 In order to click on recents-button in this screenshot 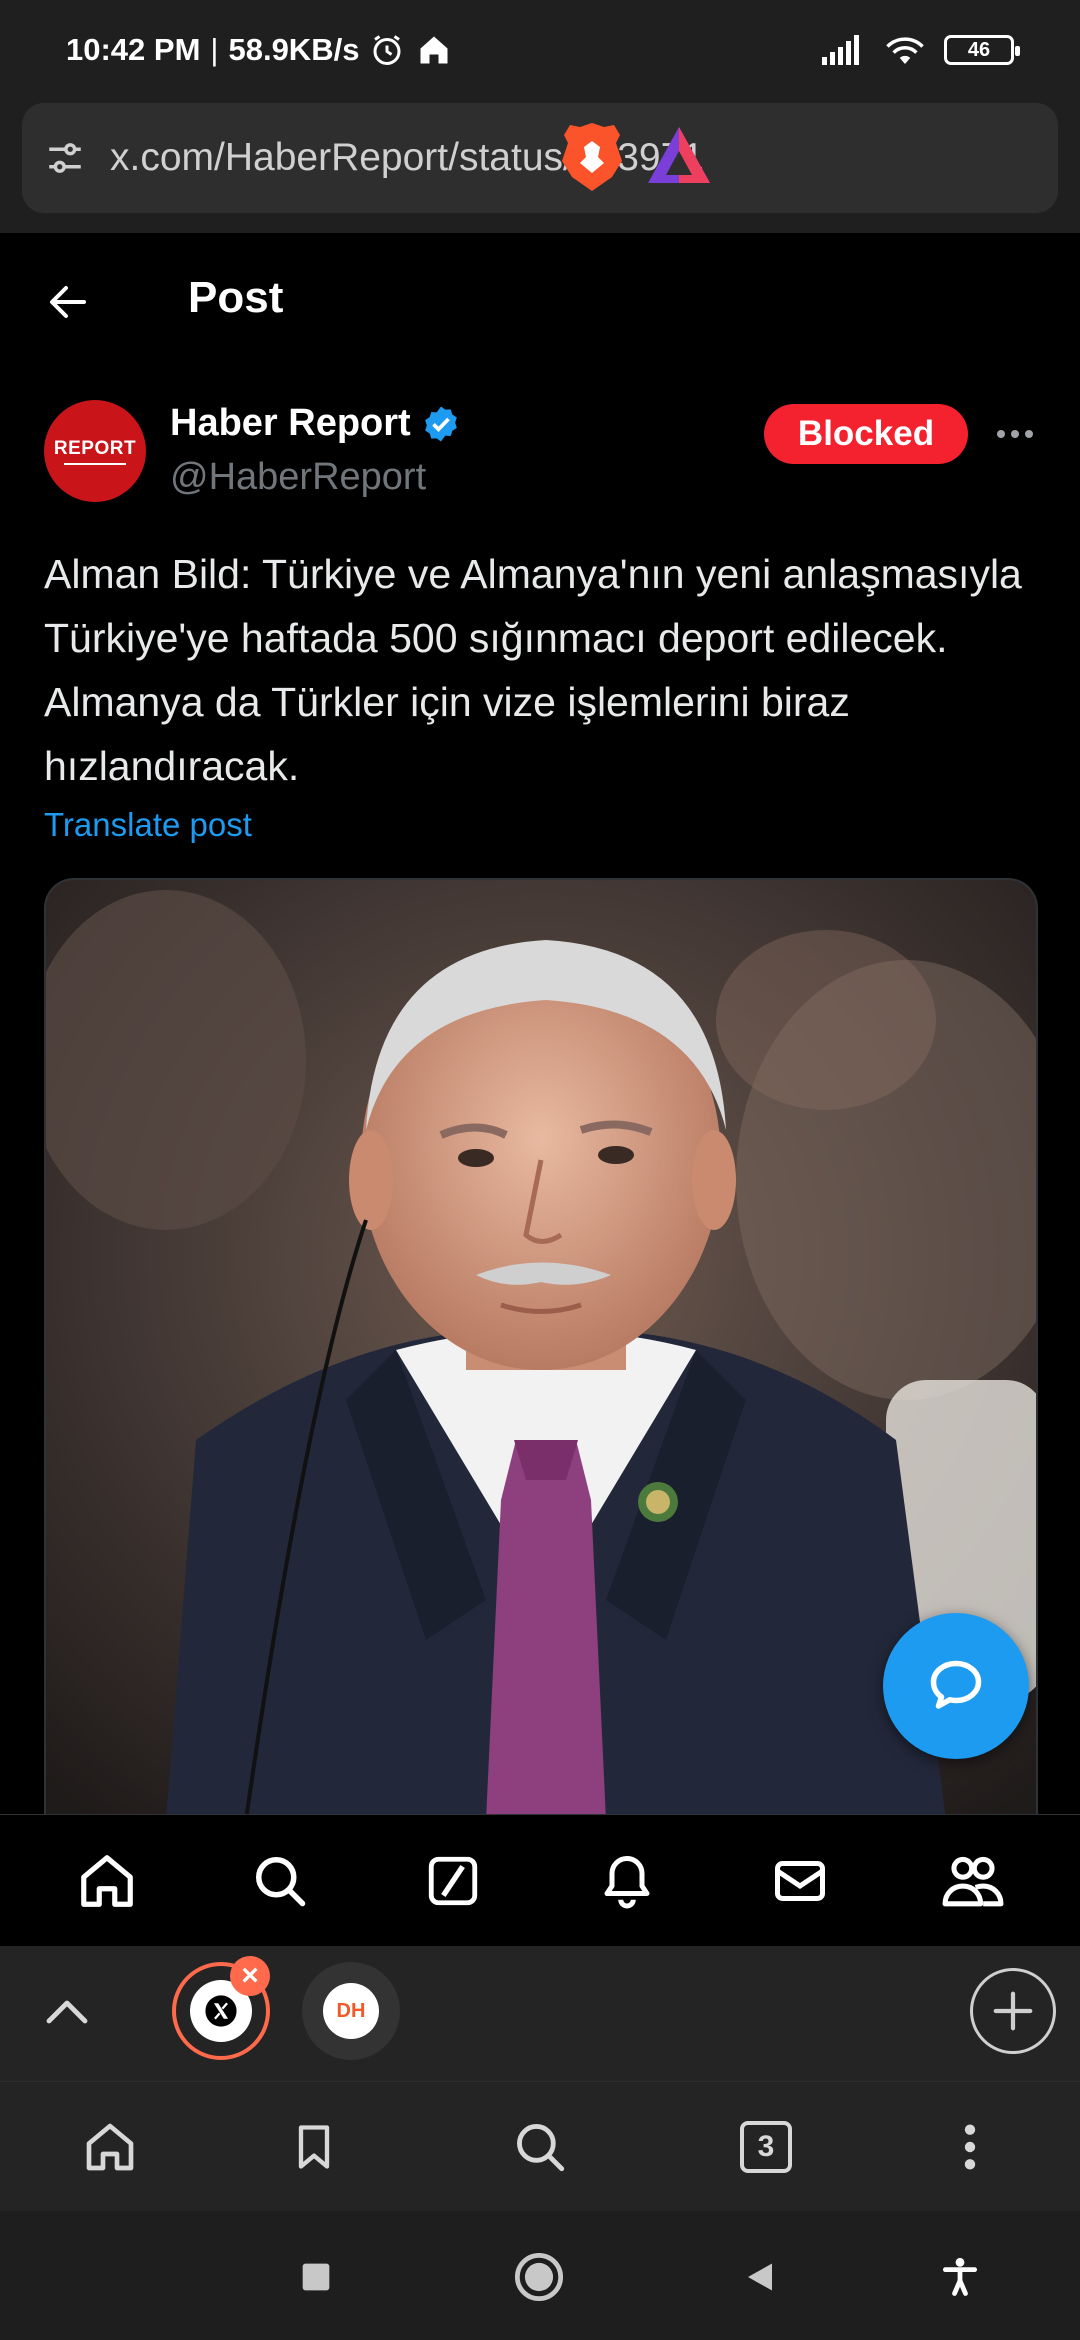, I will do `click(316, 2277)`.